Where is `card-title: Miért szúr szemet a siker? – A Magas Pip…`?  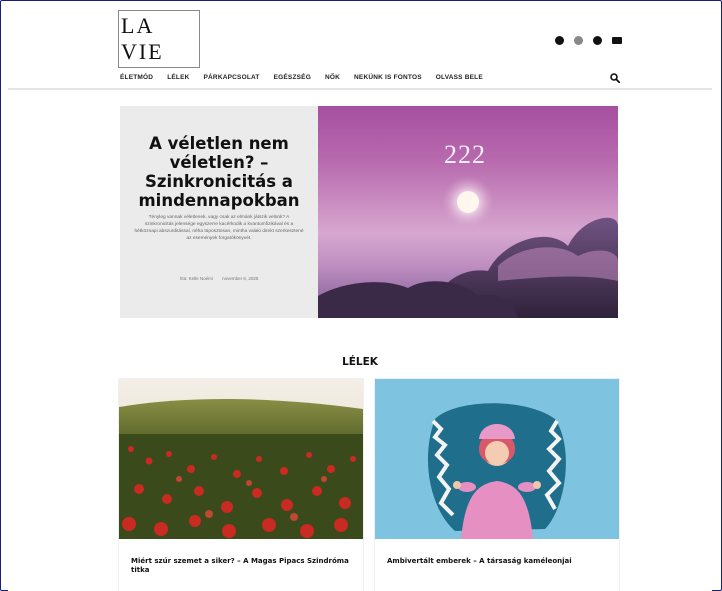
card-title: Miért szúr szemet a siker? – A Magas Pip… is located at coordinates (241, 566).